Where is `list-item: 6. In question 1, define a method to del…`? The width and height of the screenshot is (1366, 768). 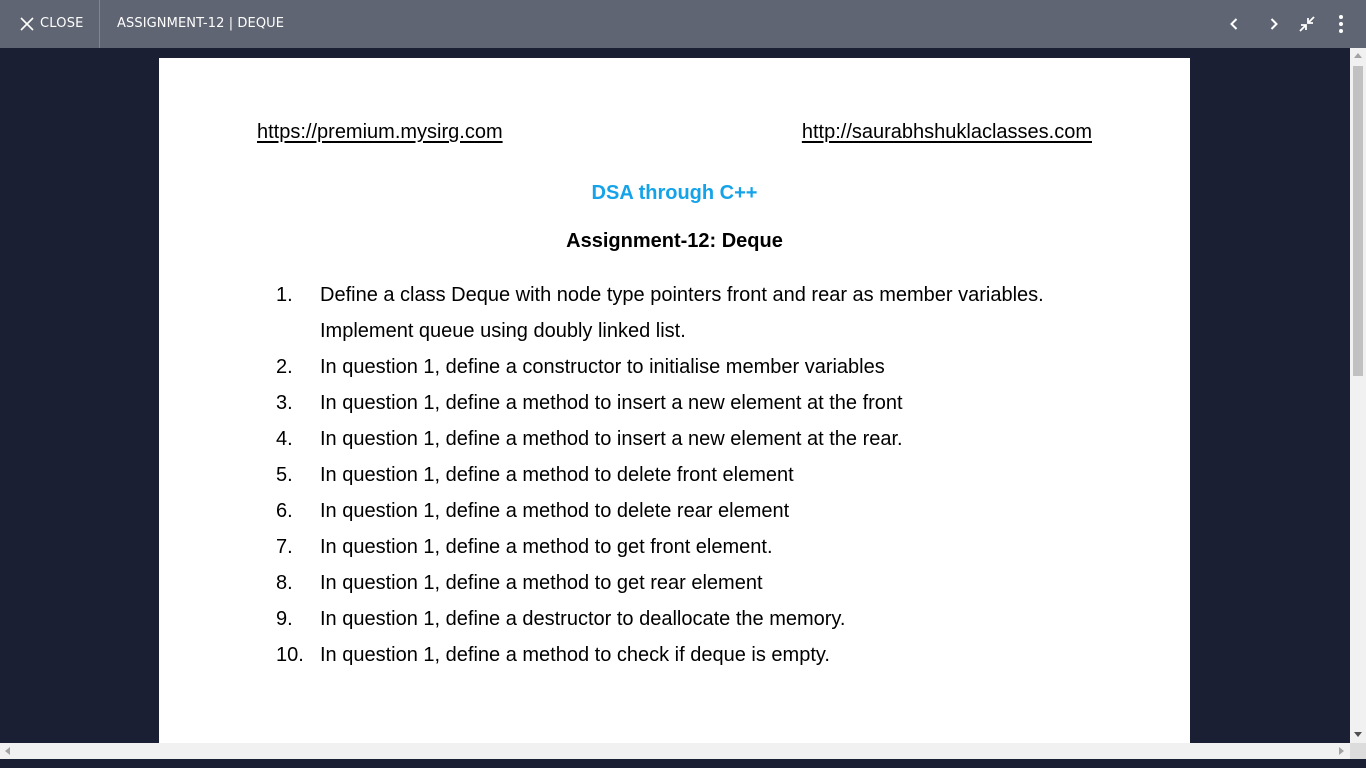
list-item: 6. In question 1, define a method to del… is located at coordinates (676, 511).